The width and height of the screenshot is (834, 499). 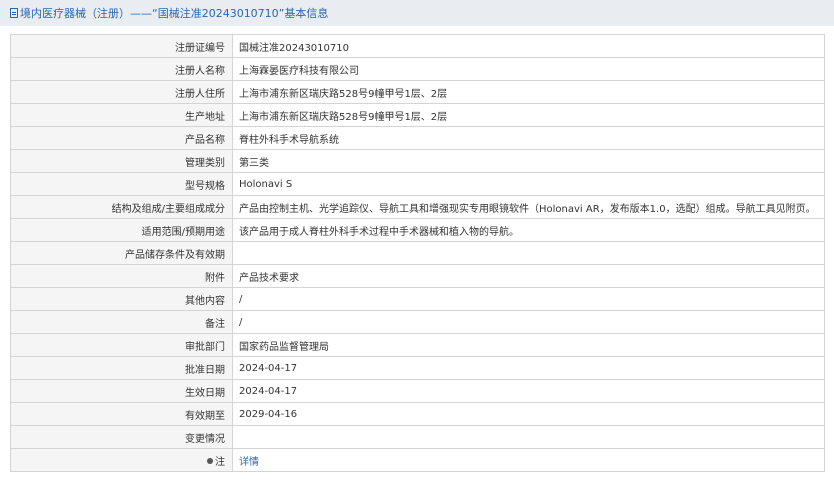 I want to click on row-value: 2029-04-16, so click(x=528, y=414).